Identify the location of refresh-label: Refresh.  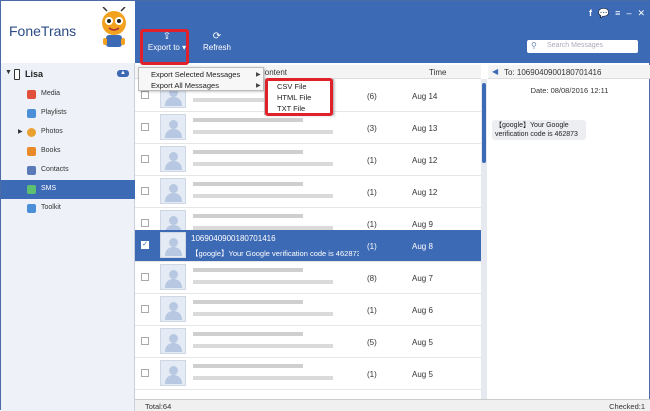
(216, 47).